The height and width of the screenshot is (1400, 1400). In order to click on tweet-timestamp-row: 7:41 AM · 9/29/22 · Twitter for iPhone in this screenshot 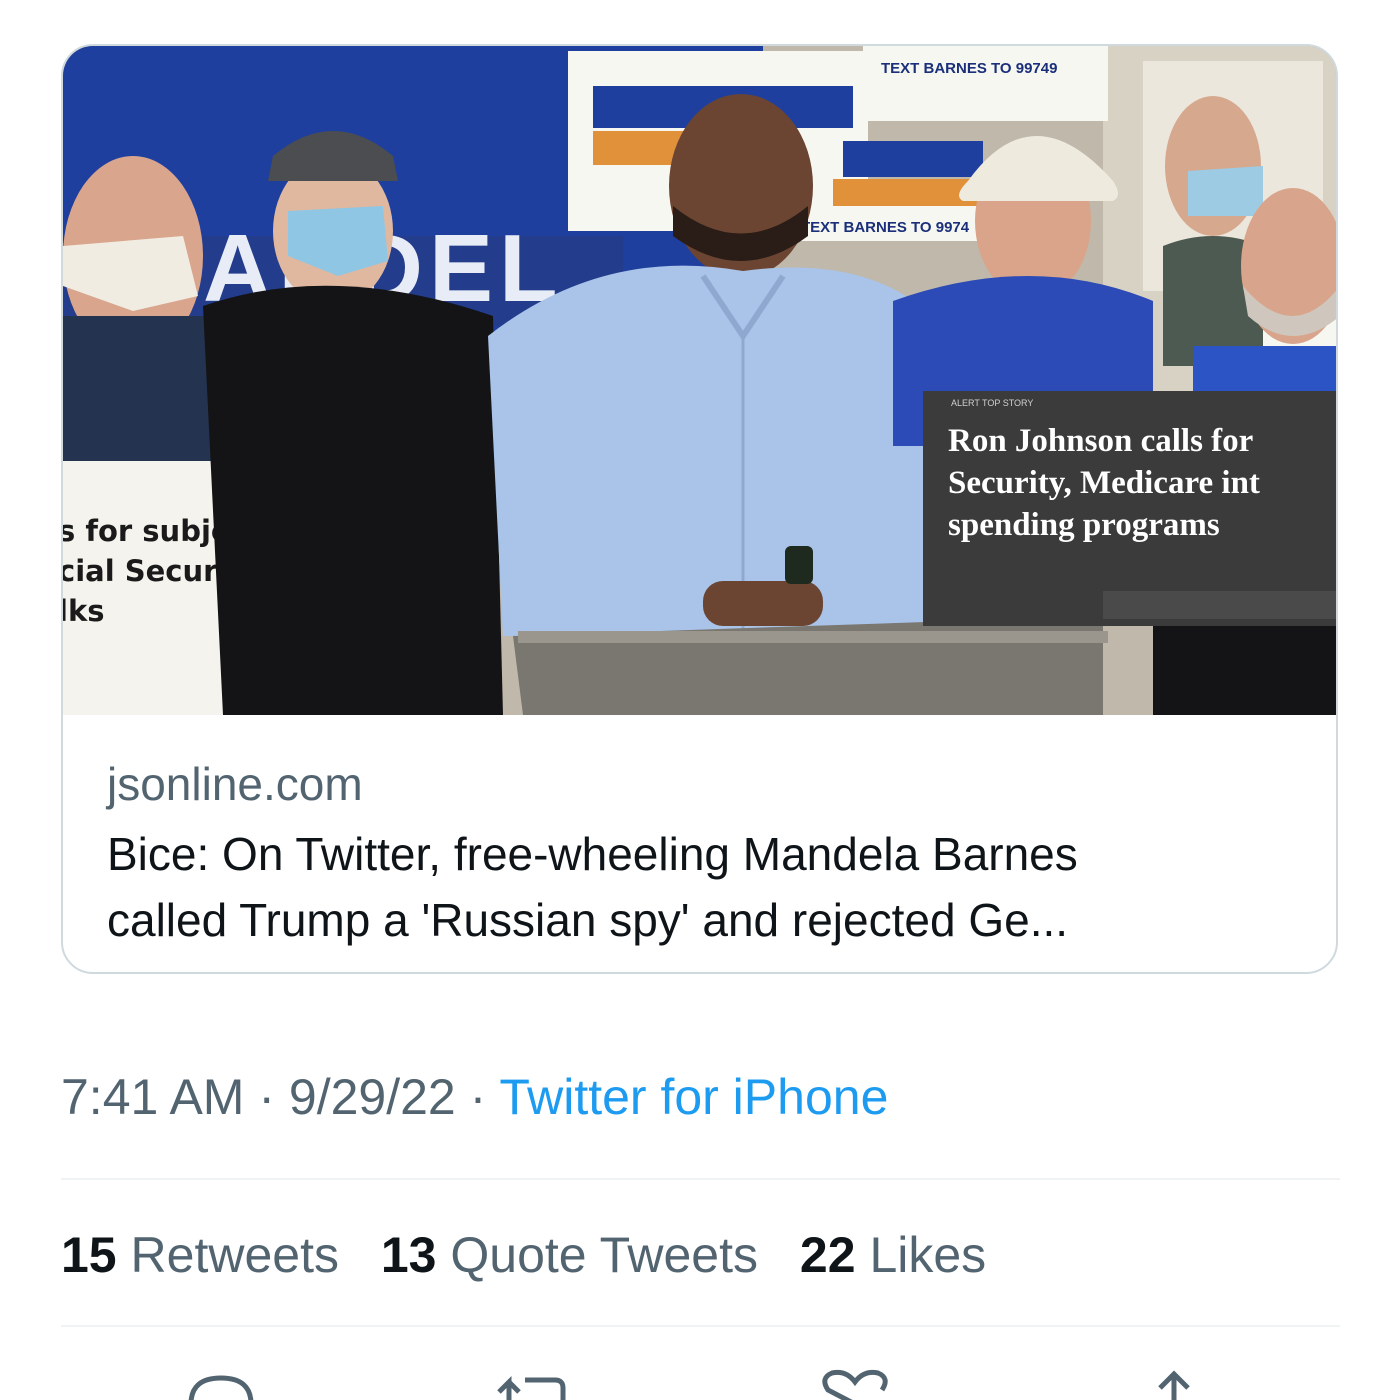, I will do `click(474, 1097)`.